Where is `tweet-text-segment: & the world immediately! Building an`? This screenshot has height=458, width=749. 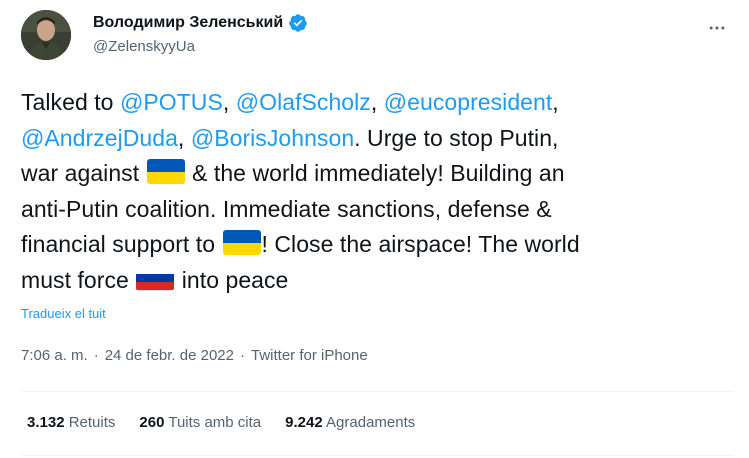 tweet-text-segment: & the world immediately! Building an is located at coordinates (375, 173).